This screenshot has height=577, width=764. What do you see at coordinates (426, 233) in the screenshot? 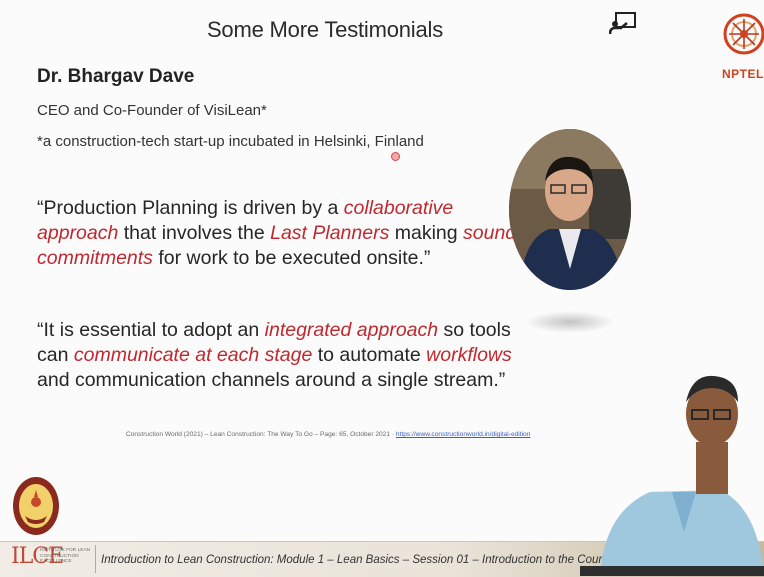
I see `quote-text: making` at bounding box center [426, 233].